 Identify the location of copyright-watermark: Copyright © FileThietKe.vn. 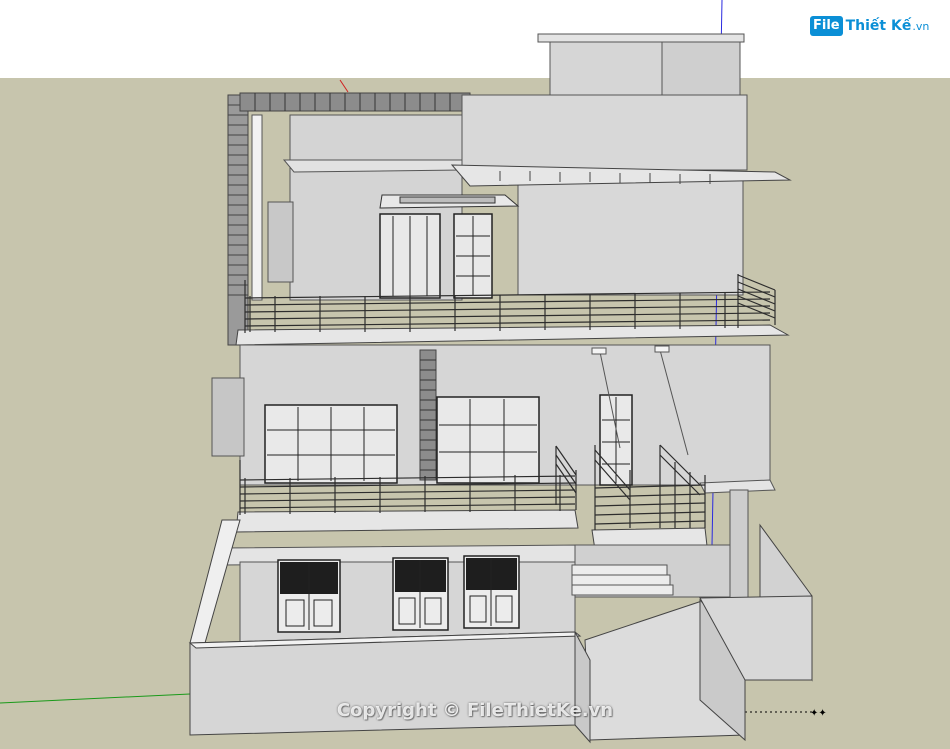
(475, 710).